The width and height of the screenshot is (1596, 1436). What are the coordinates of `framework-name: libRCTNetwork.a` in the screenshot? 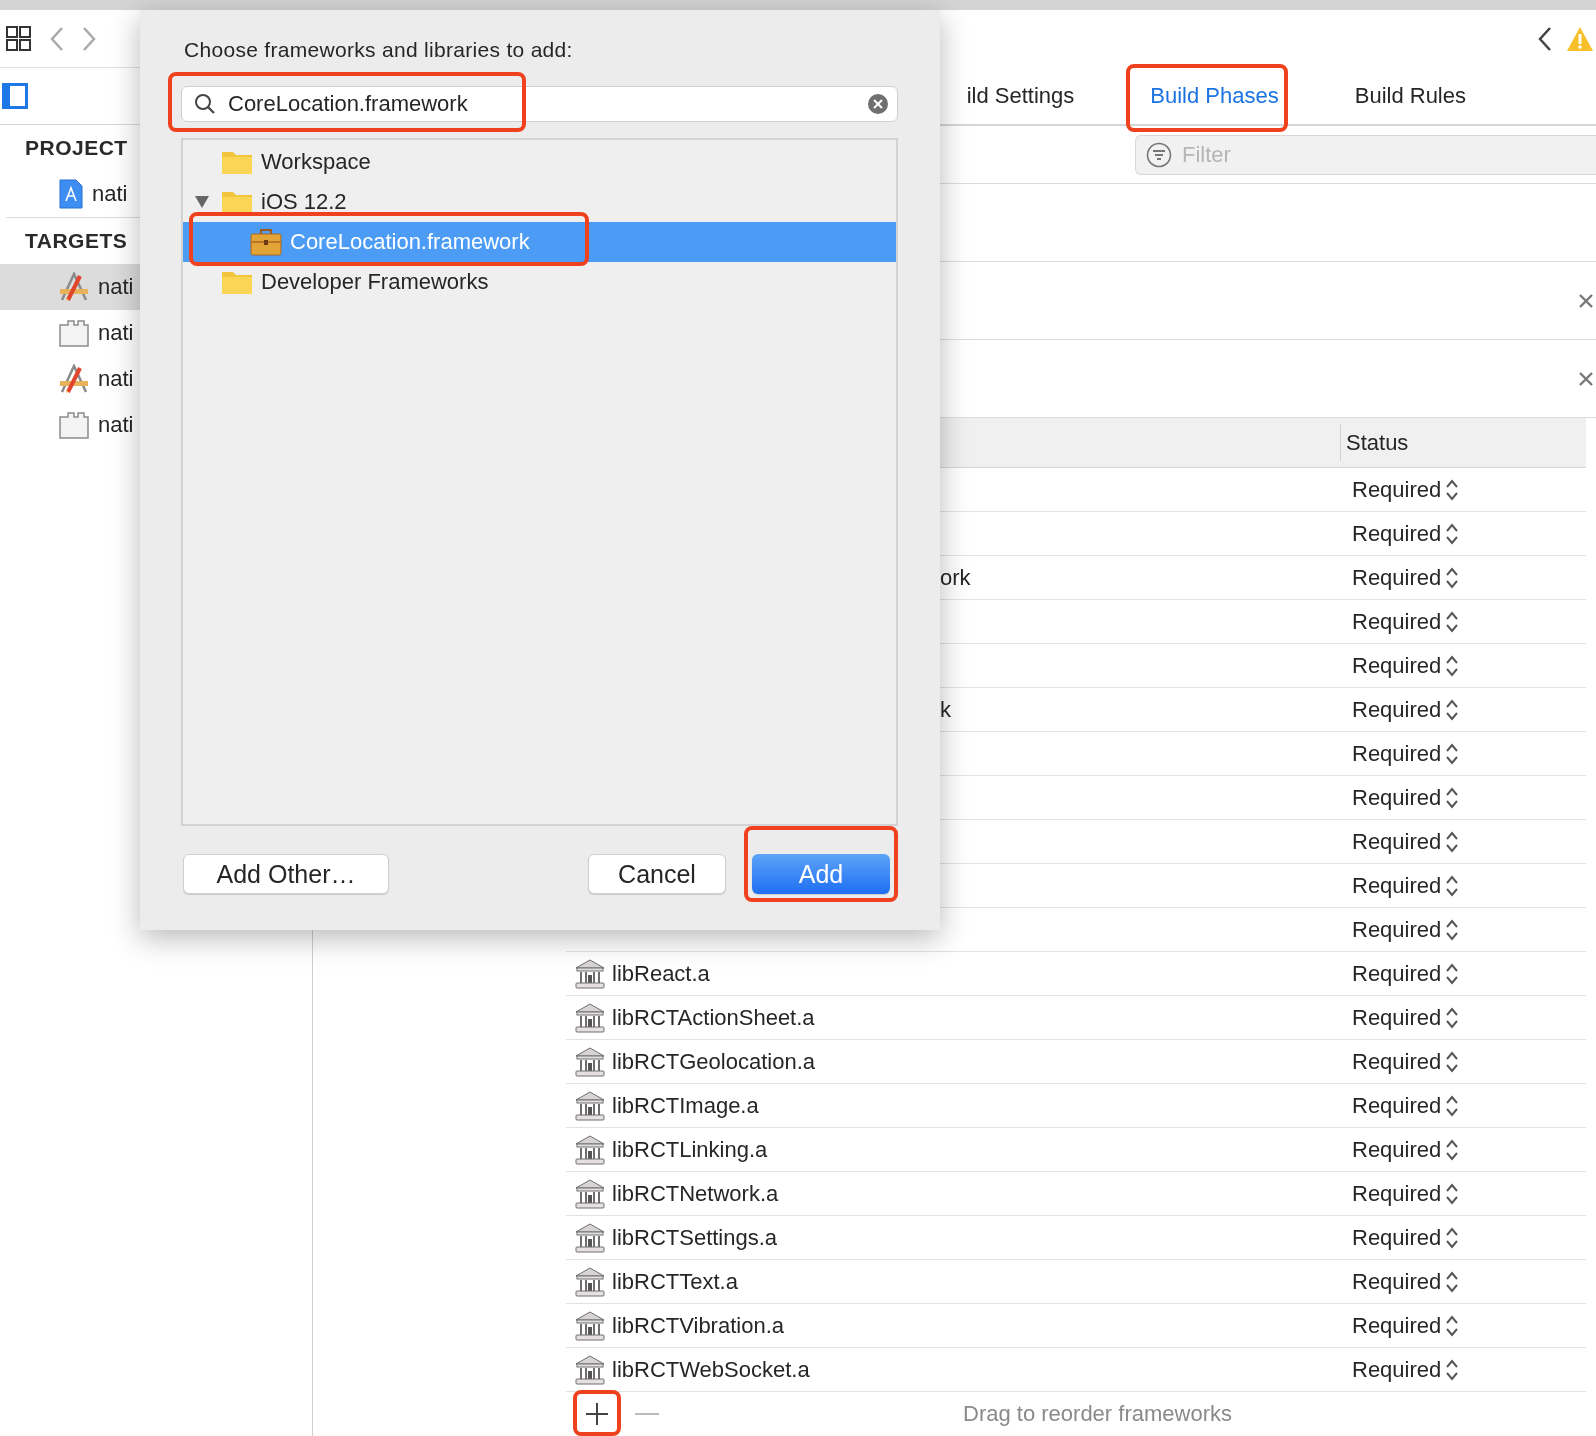 It's located at (695, 1193).